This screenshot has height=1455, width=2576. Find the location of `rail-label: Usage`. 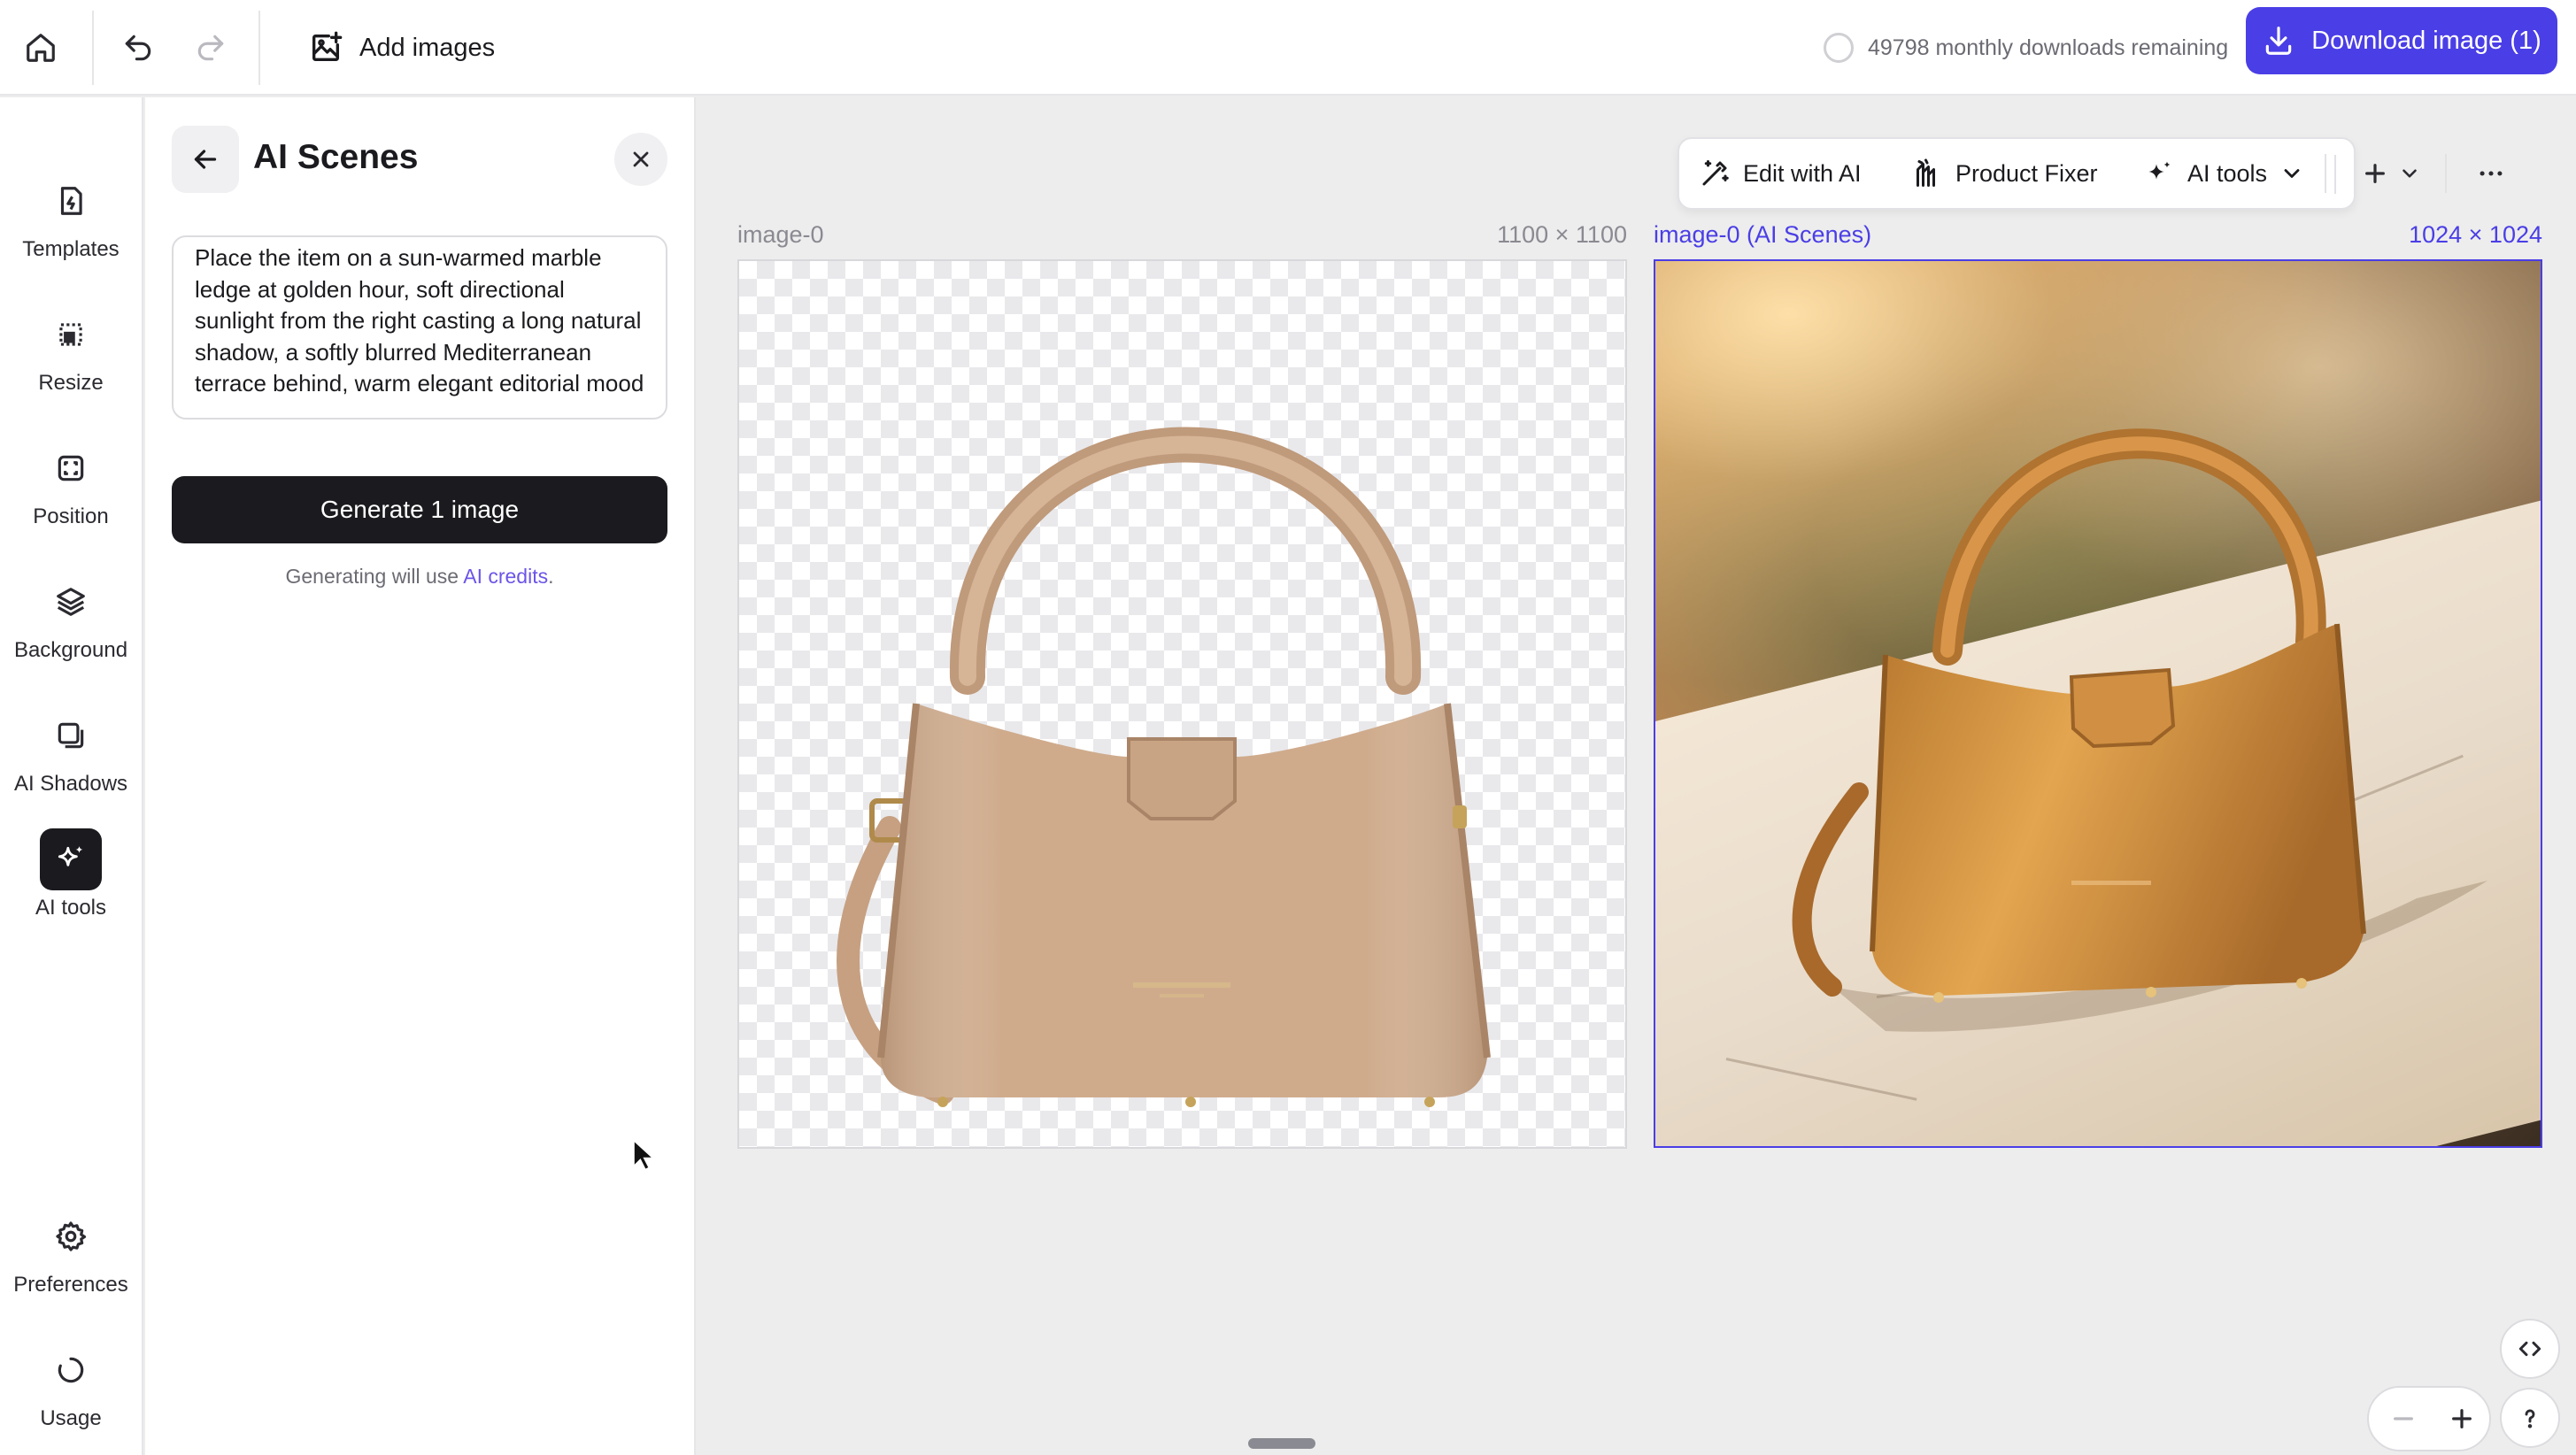

rail-label: Usage is located at coordinates (71, 1418).